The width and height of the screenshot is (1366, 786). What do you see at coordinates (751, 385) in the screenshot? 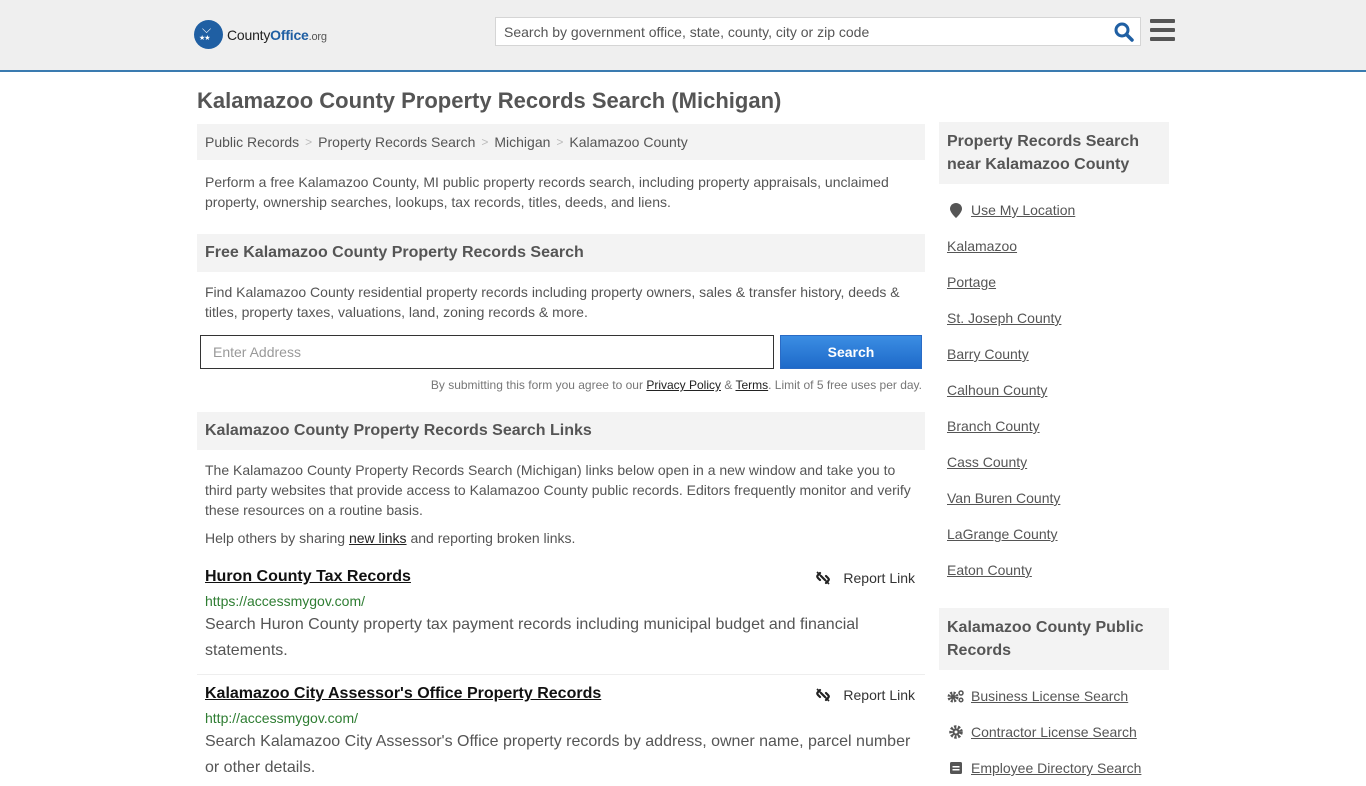
I see `terms-link: Terms` at bounding box center [751, 385].